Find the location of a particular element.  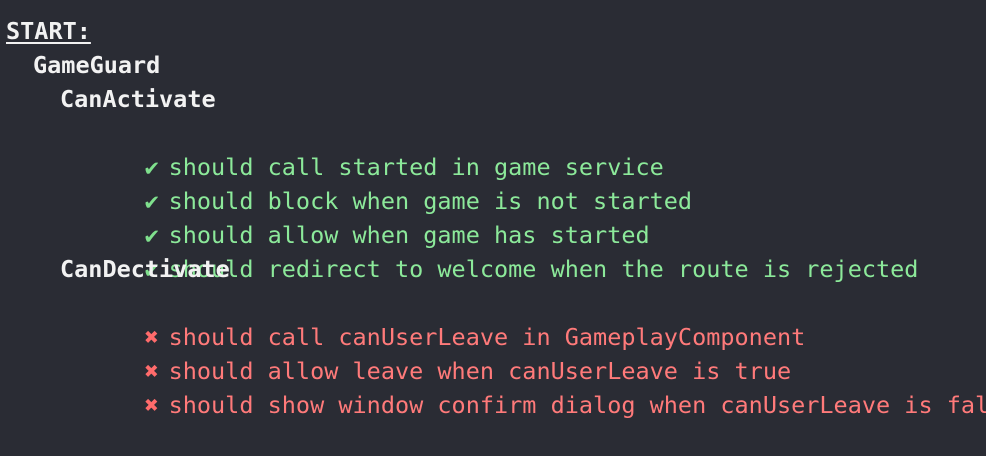

test-result-pass: ✔ should call started in game service is located at coordinates (376, 148).